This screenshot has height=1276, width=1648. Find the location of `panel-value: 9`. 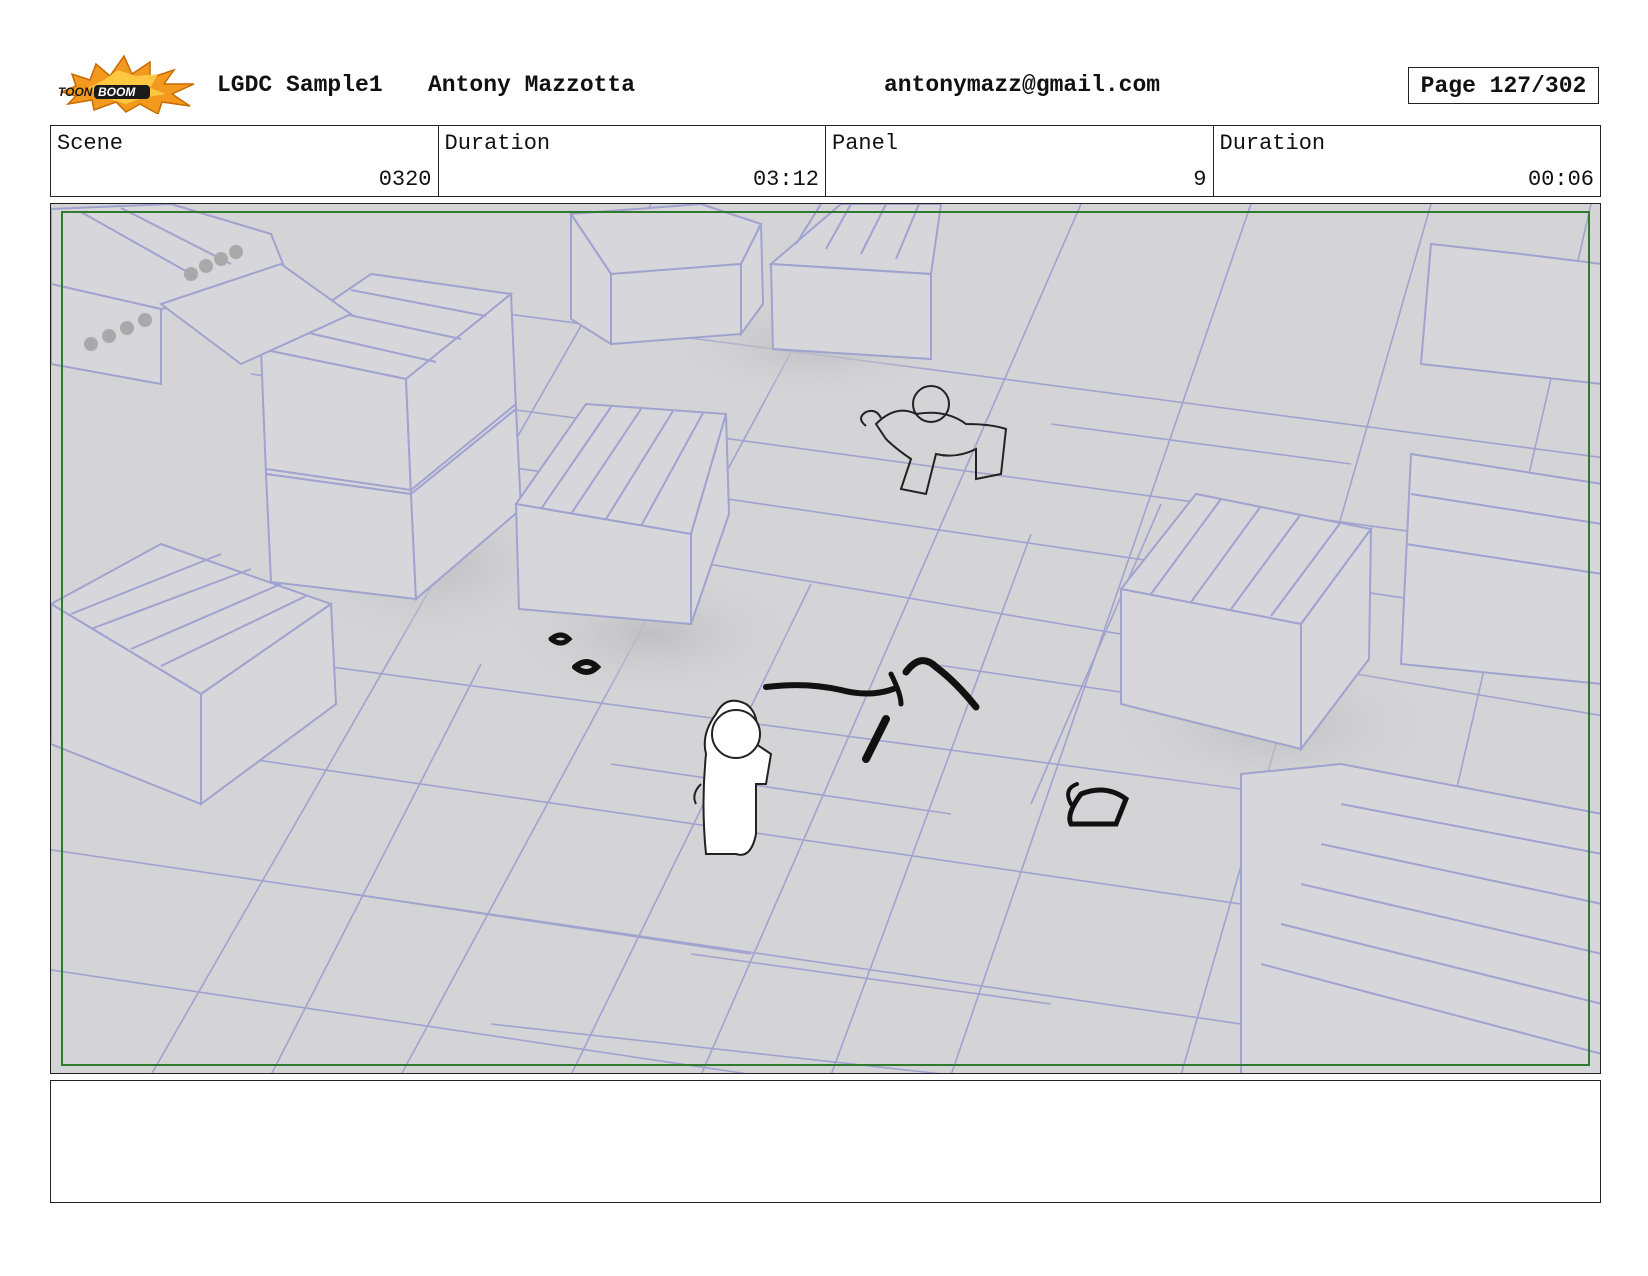

panel-value: 9 is located at coordinates (1200, 179).